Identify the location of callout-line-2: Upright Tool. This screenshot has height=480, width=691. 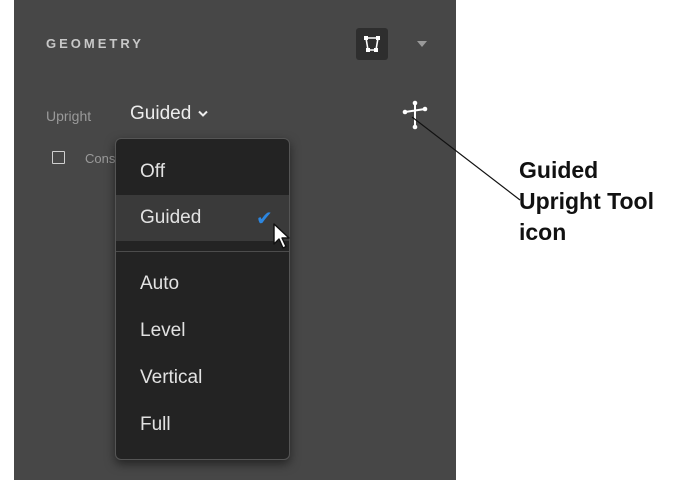
(586, 201).